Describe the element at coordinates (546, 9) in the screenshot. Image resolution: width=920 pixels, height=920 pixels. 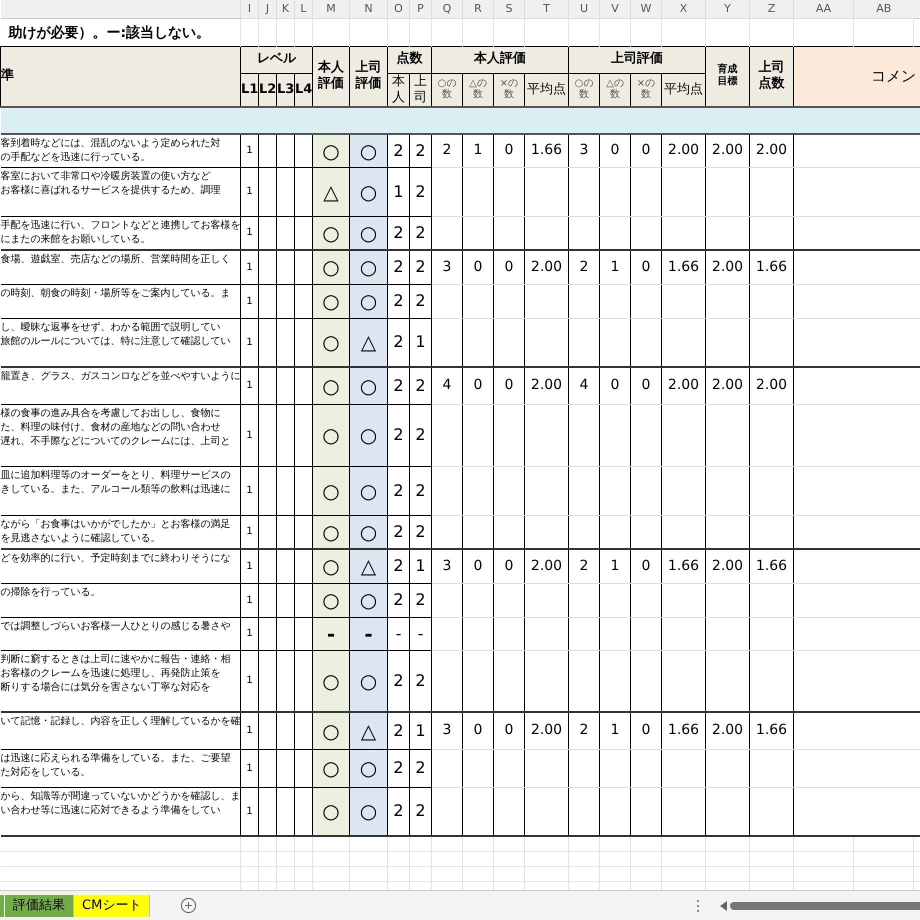
I see `column-header: T` at that location.